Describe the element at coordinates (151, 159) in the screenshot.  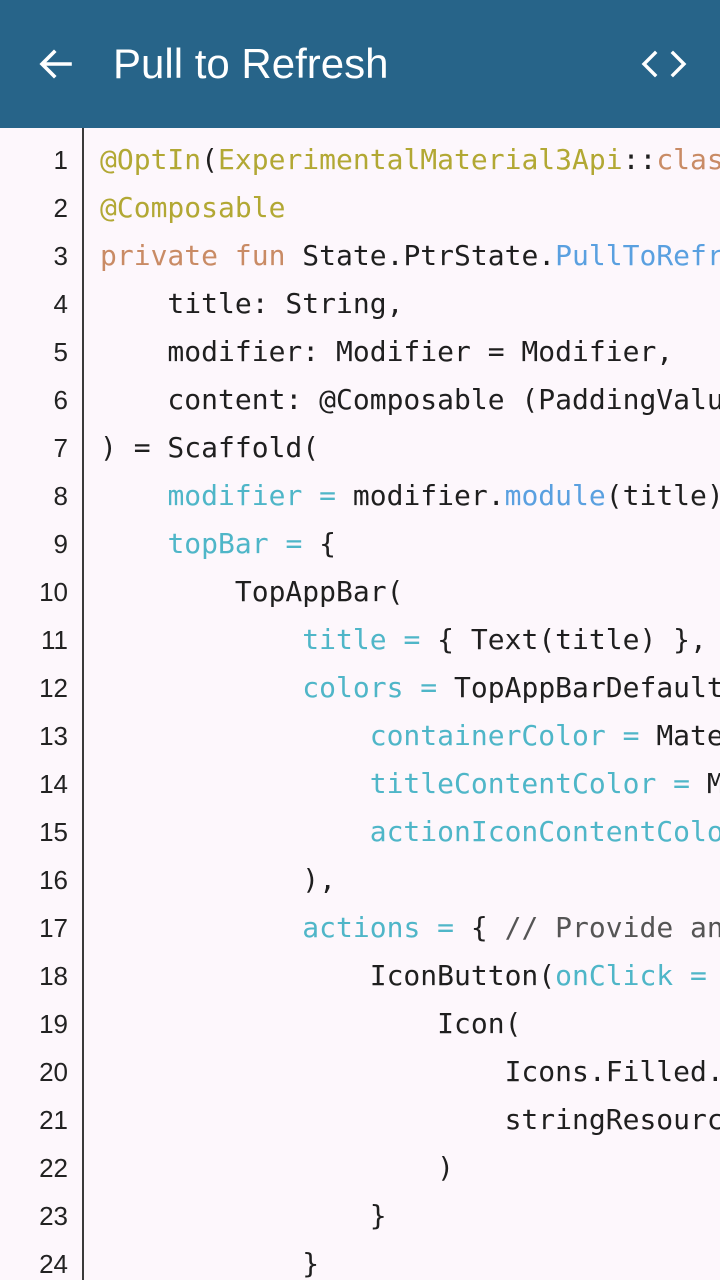
I see `code-token: @OptIn` at that location.